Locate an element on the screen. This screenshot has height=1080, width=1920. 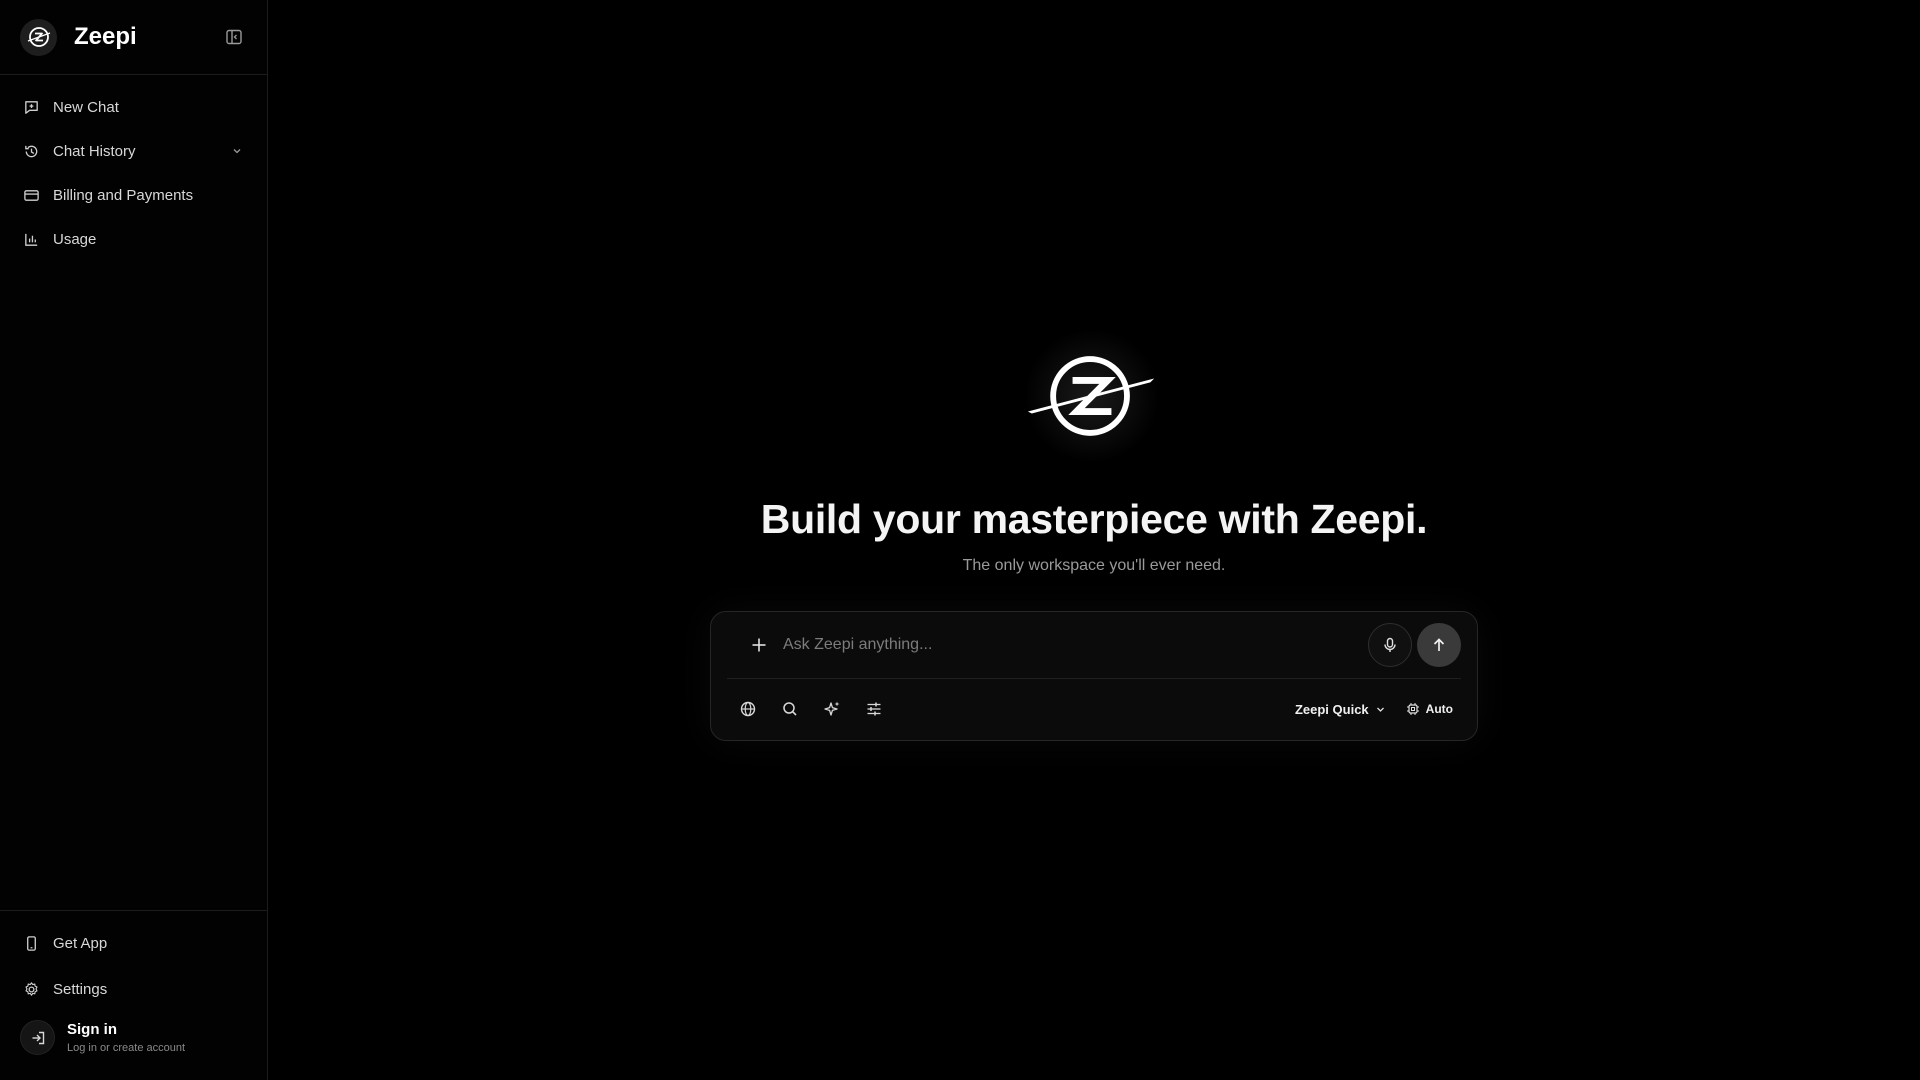
sidebar-item-new-chat: New Chat is located at coordinates (133, 107).